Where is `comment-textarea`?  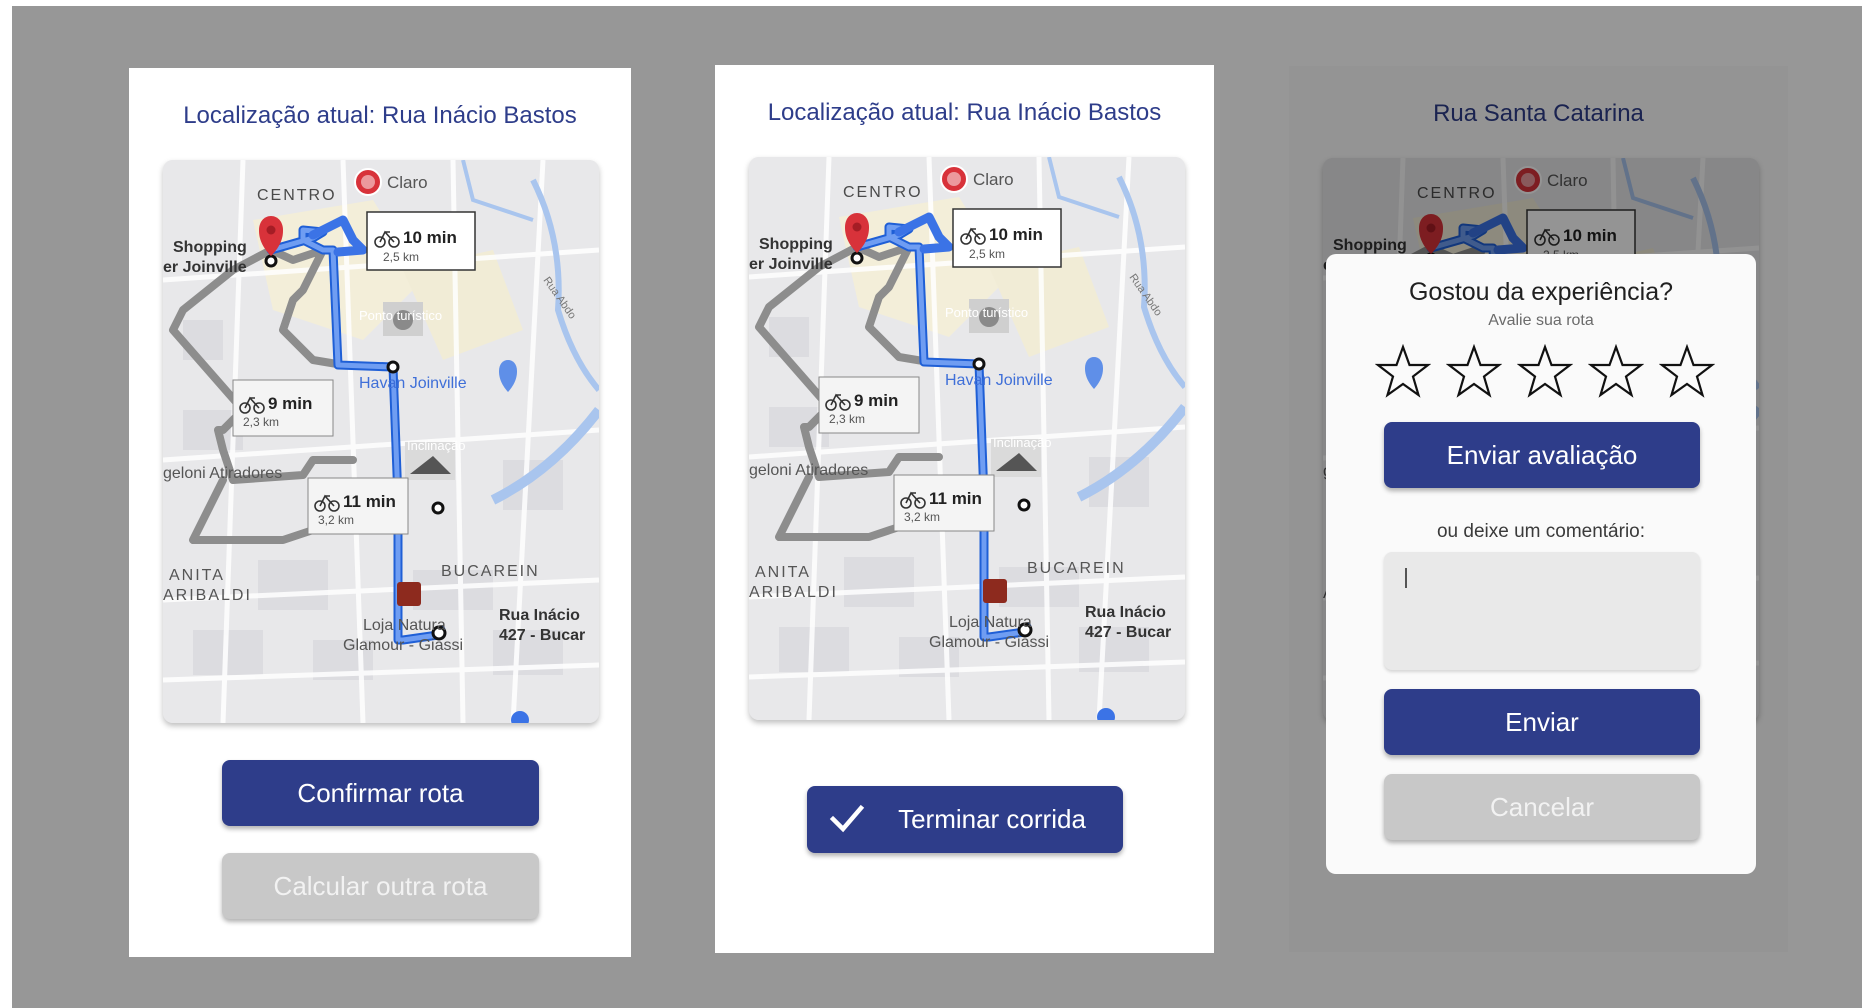 comment-textarea is located at coordinates (1542, 611).